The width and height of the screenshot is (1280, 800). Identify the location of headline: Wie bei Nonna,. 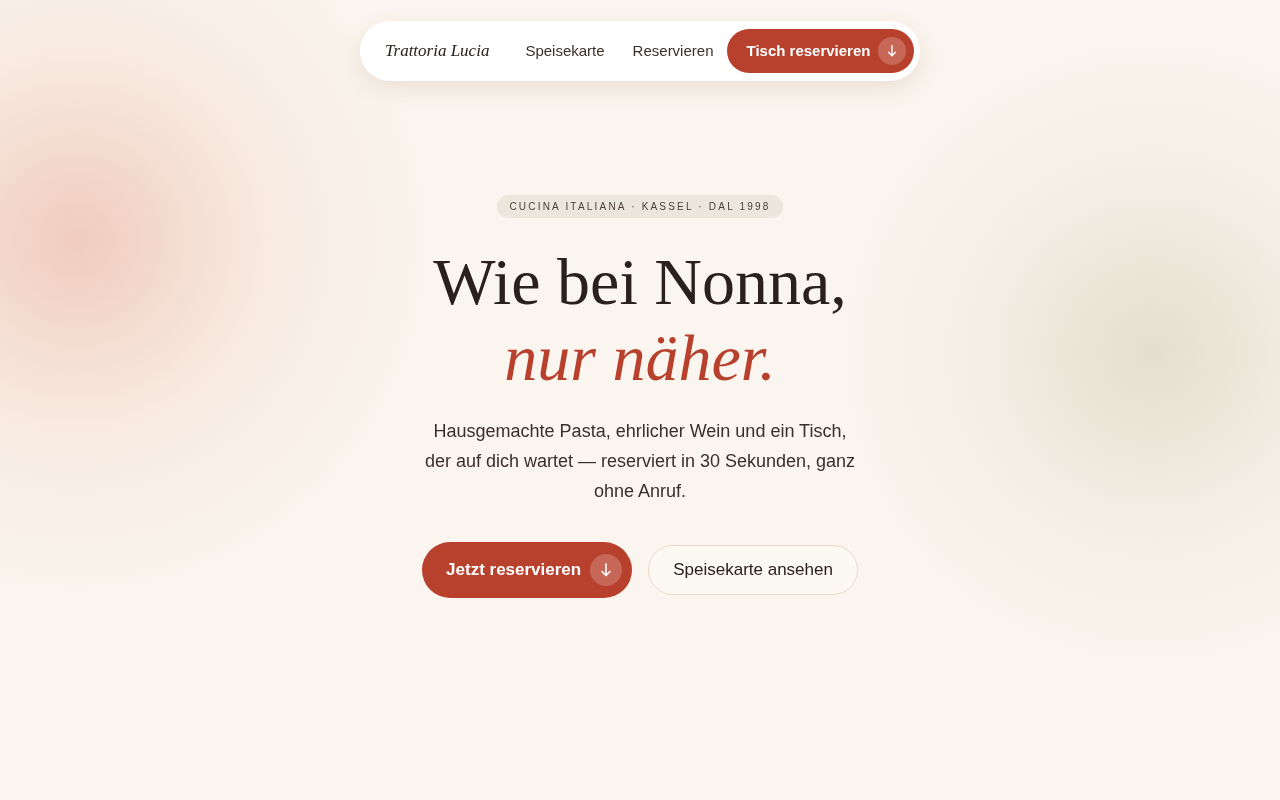
(640, 282).